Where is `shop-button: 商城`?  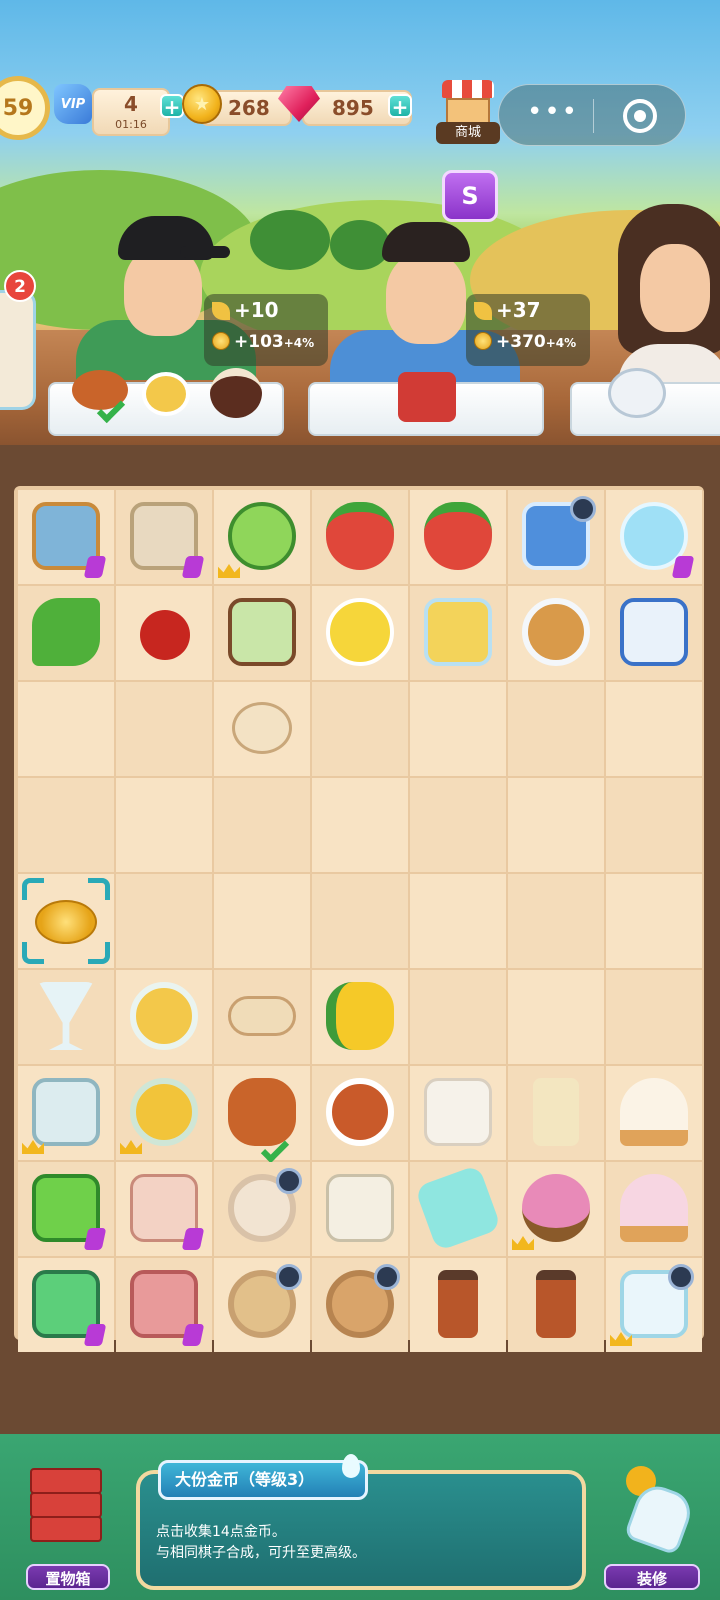
shop-button: 商城 is located at coordinates (468, 111).